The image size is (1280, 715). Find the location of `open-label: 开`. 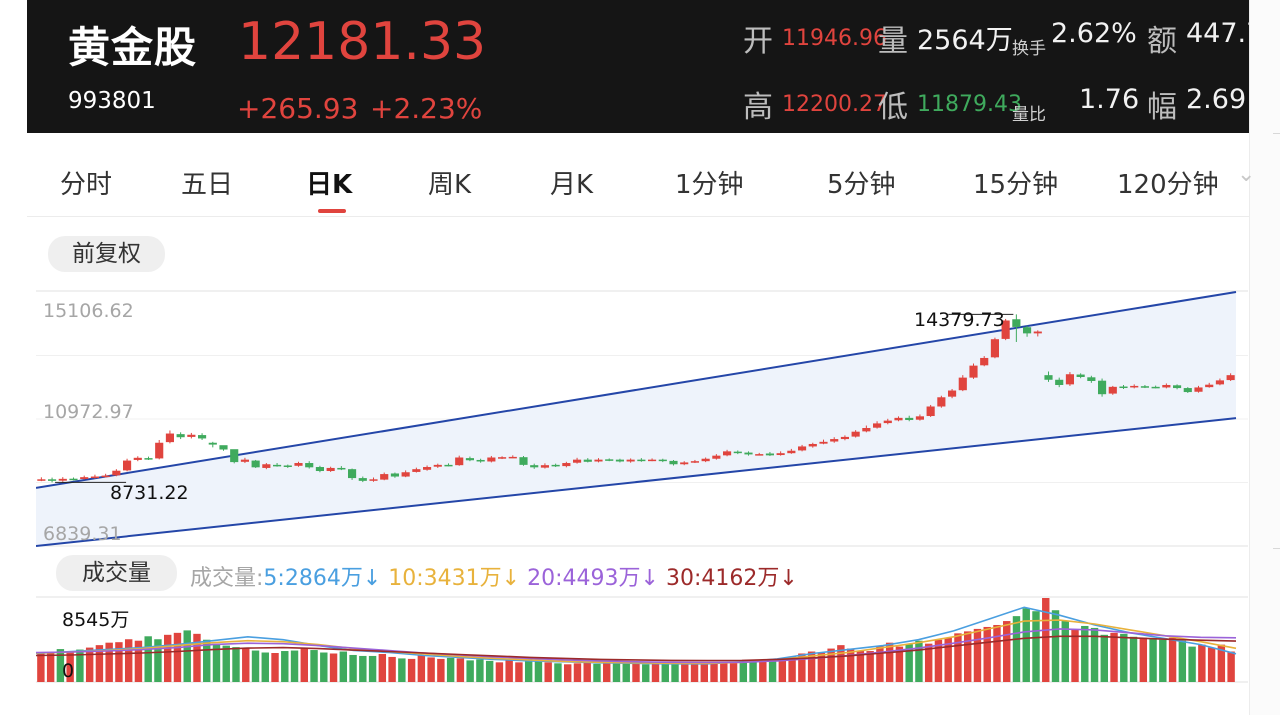

open-label: 开 is located at coordinates (758, 41).